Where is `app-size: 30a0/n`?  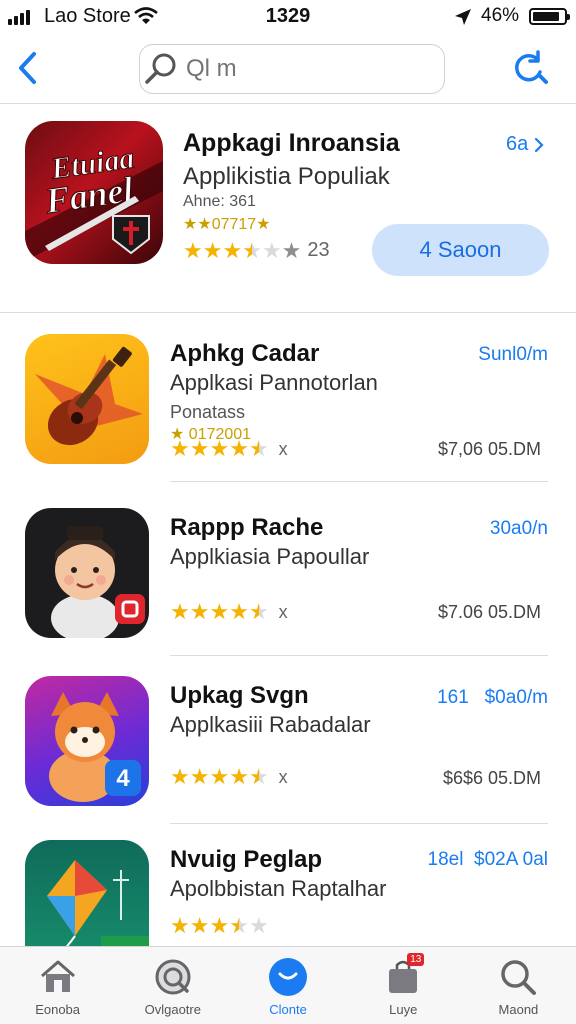
app-size: 30a0/n is located at coordinates (519, 529).